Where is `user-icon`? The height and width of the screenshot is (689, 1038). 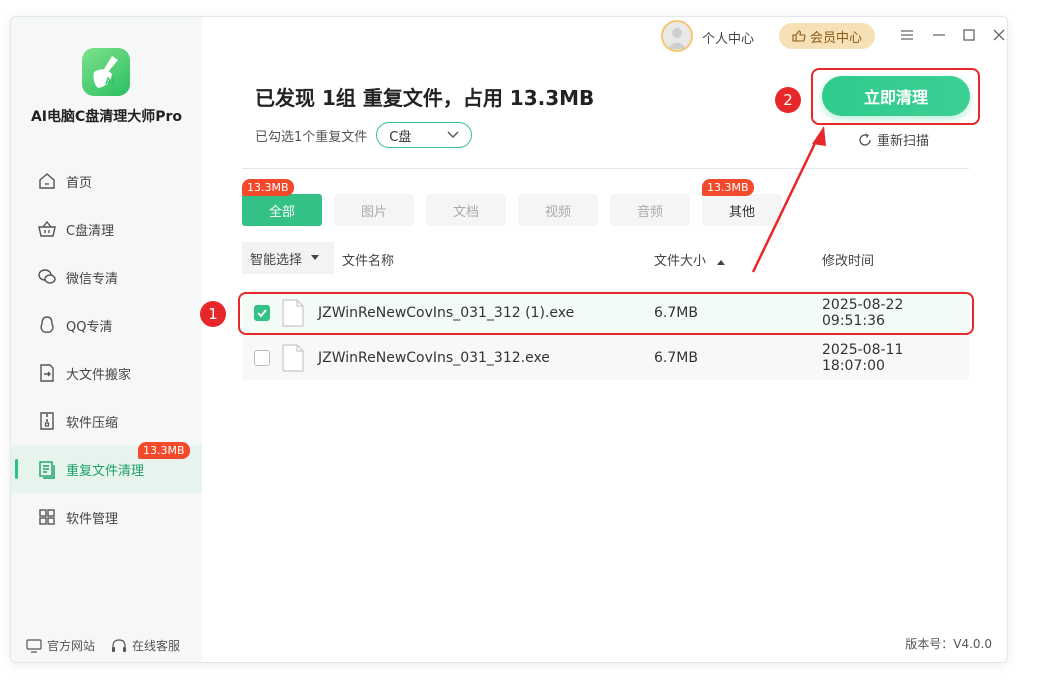
user-icon is located at coordinates (677, 38).